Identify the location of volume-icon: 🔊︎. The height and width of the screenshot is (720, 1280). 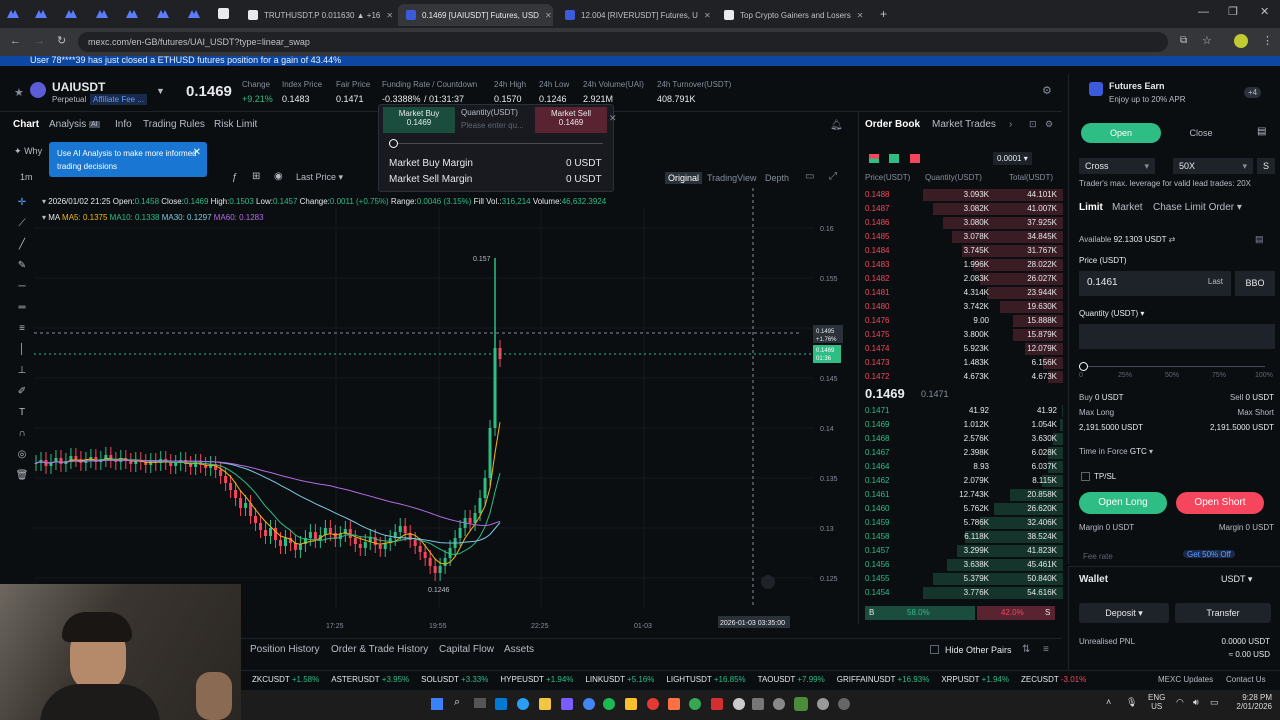
(1196, 702).